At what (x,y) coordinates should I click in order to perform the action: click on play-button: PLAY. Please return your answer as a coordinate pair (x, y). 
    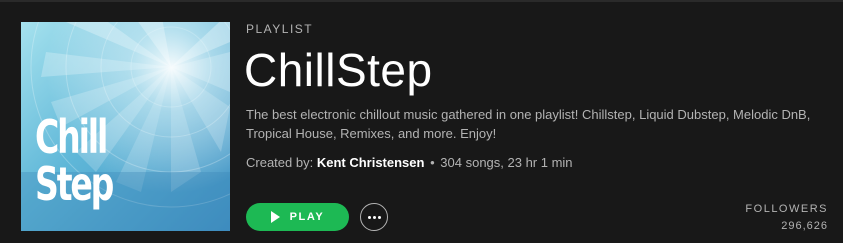
    Looking at the image, I should click on (297, 217).